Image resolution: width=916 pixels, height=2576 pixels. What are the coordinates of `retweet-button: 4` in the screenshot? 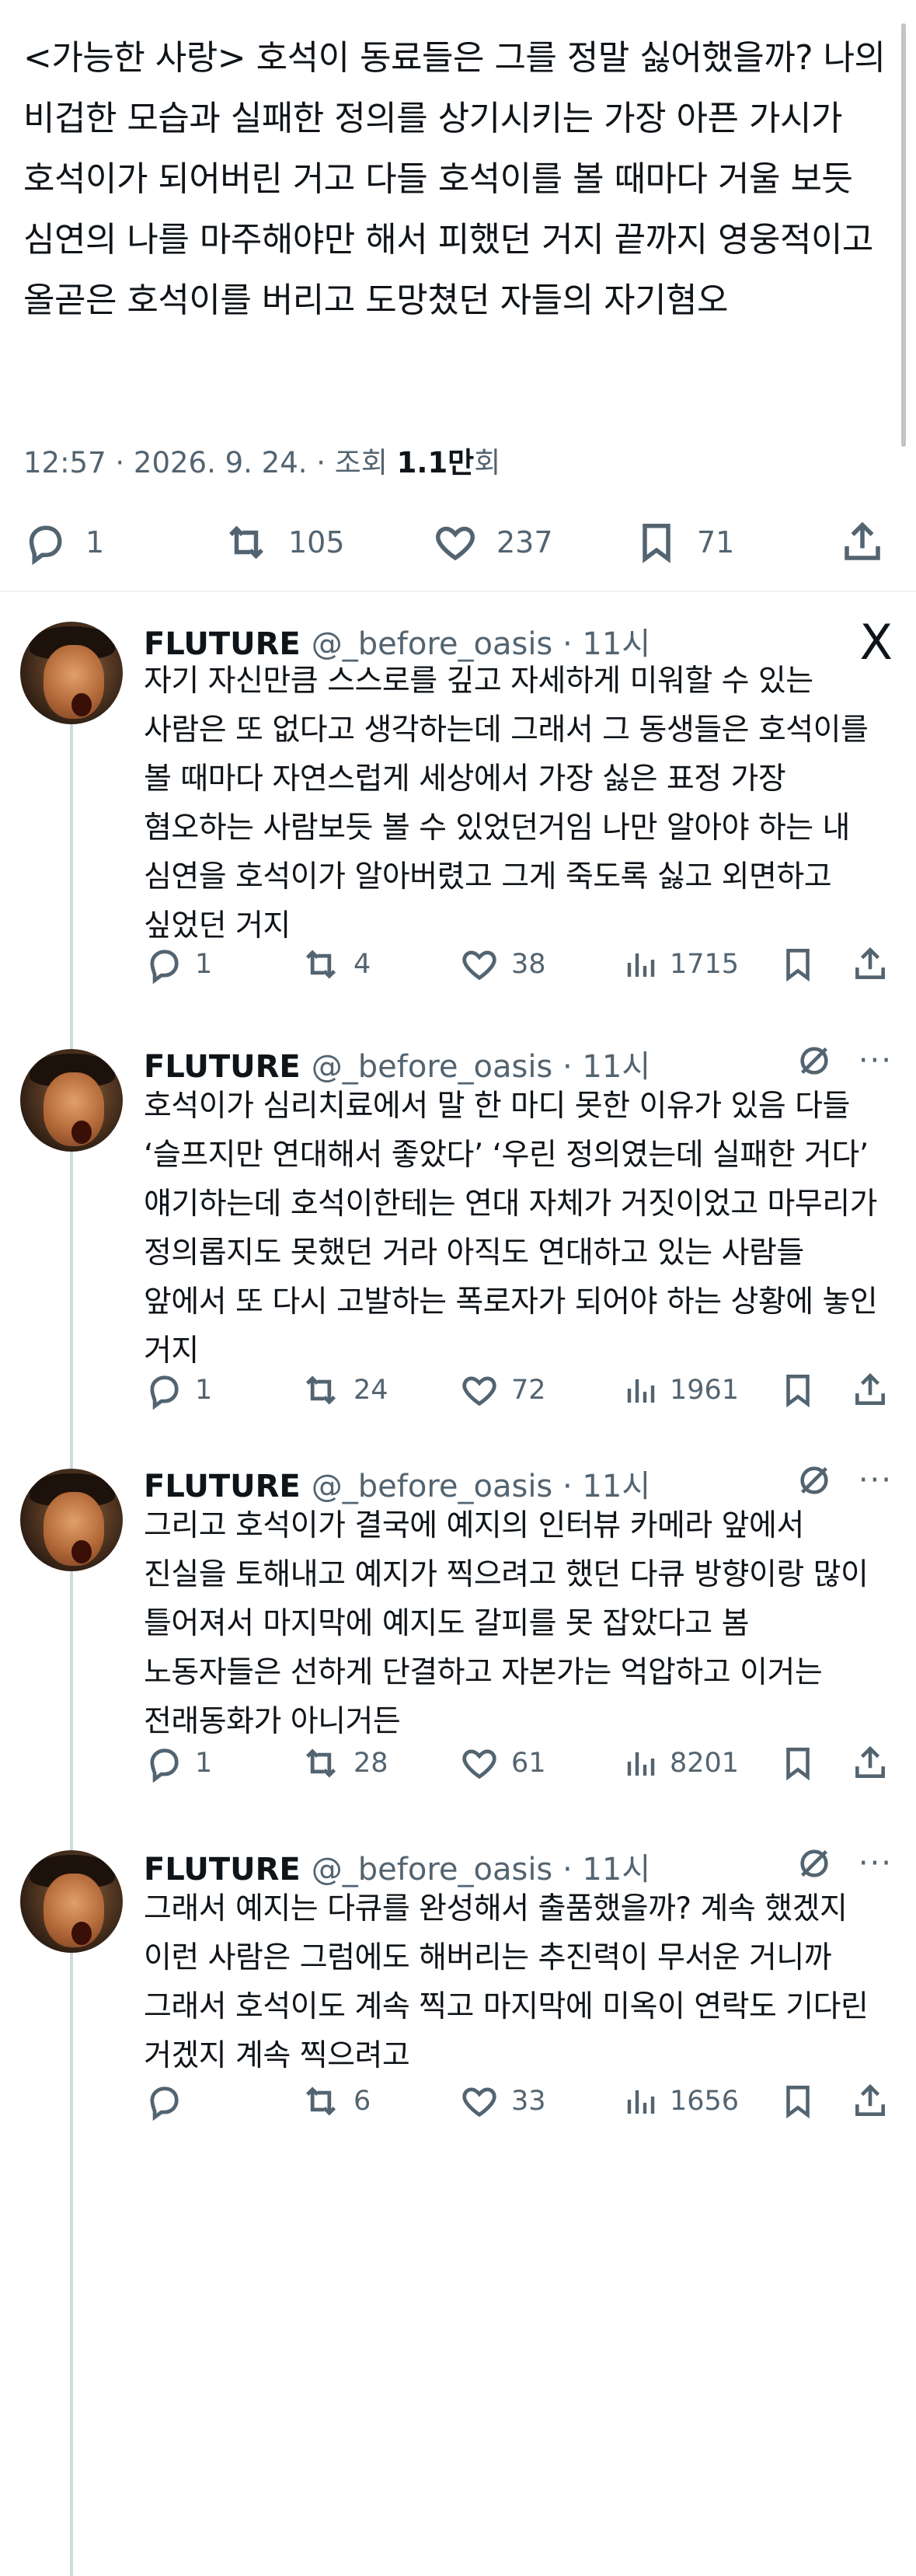 It's located at (335, 965).